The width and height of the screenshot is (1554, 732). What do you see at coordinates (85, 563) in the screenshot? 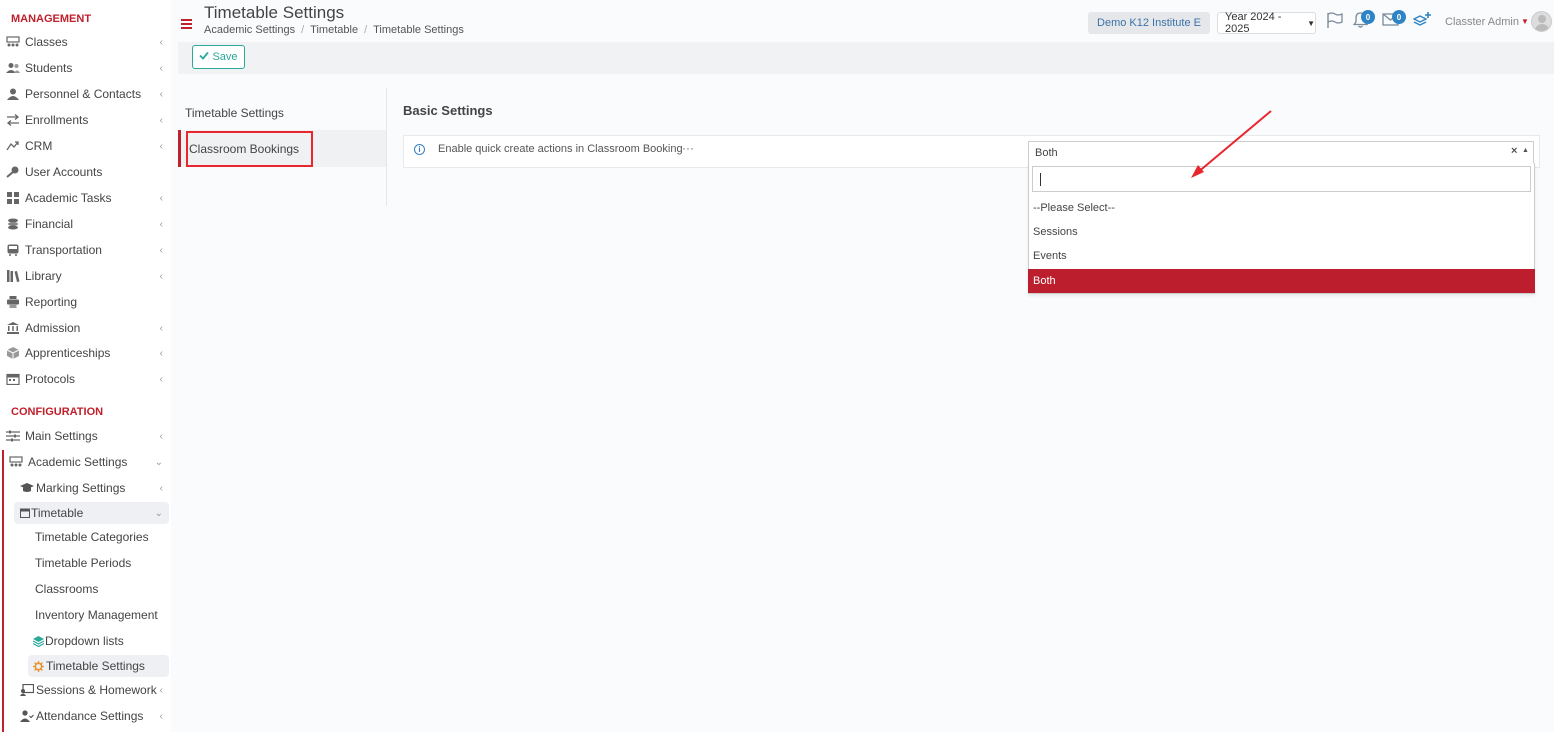
I see `sidebar-item-timetable-periods: Timetable Periods` at bounding box center [85, 563].